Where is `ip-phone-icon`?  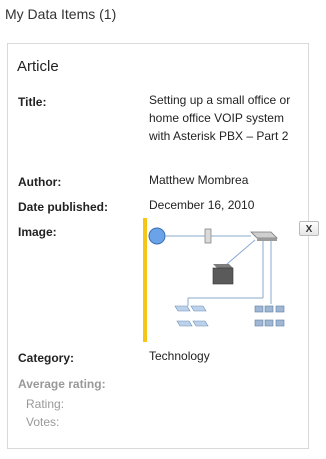 ip-phone-icon is located at coordinates (191, 316).